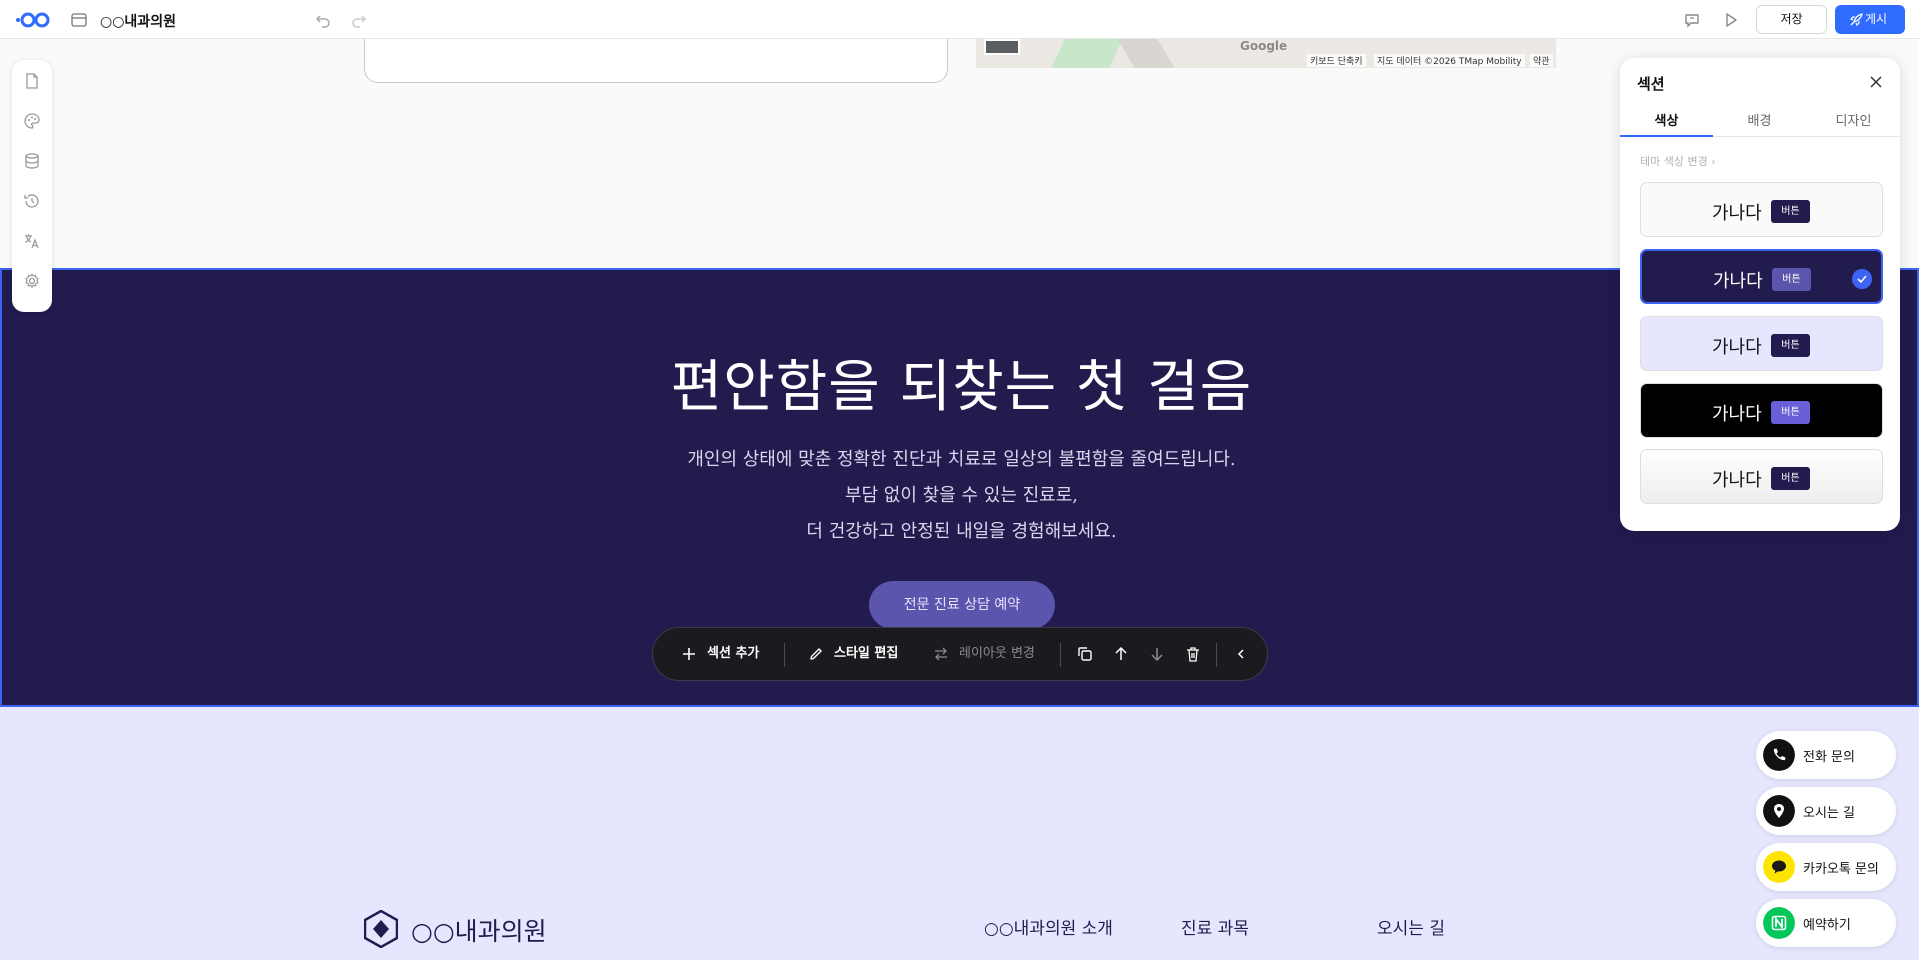 This screenshot has width=1919, height=960. What do you see at coordinates (1087, 53) in the screenshot?
I see `map-park-area` at bounding box center [1087, 53].